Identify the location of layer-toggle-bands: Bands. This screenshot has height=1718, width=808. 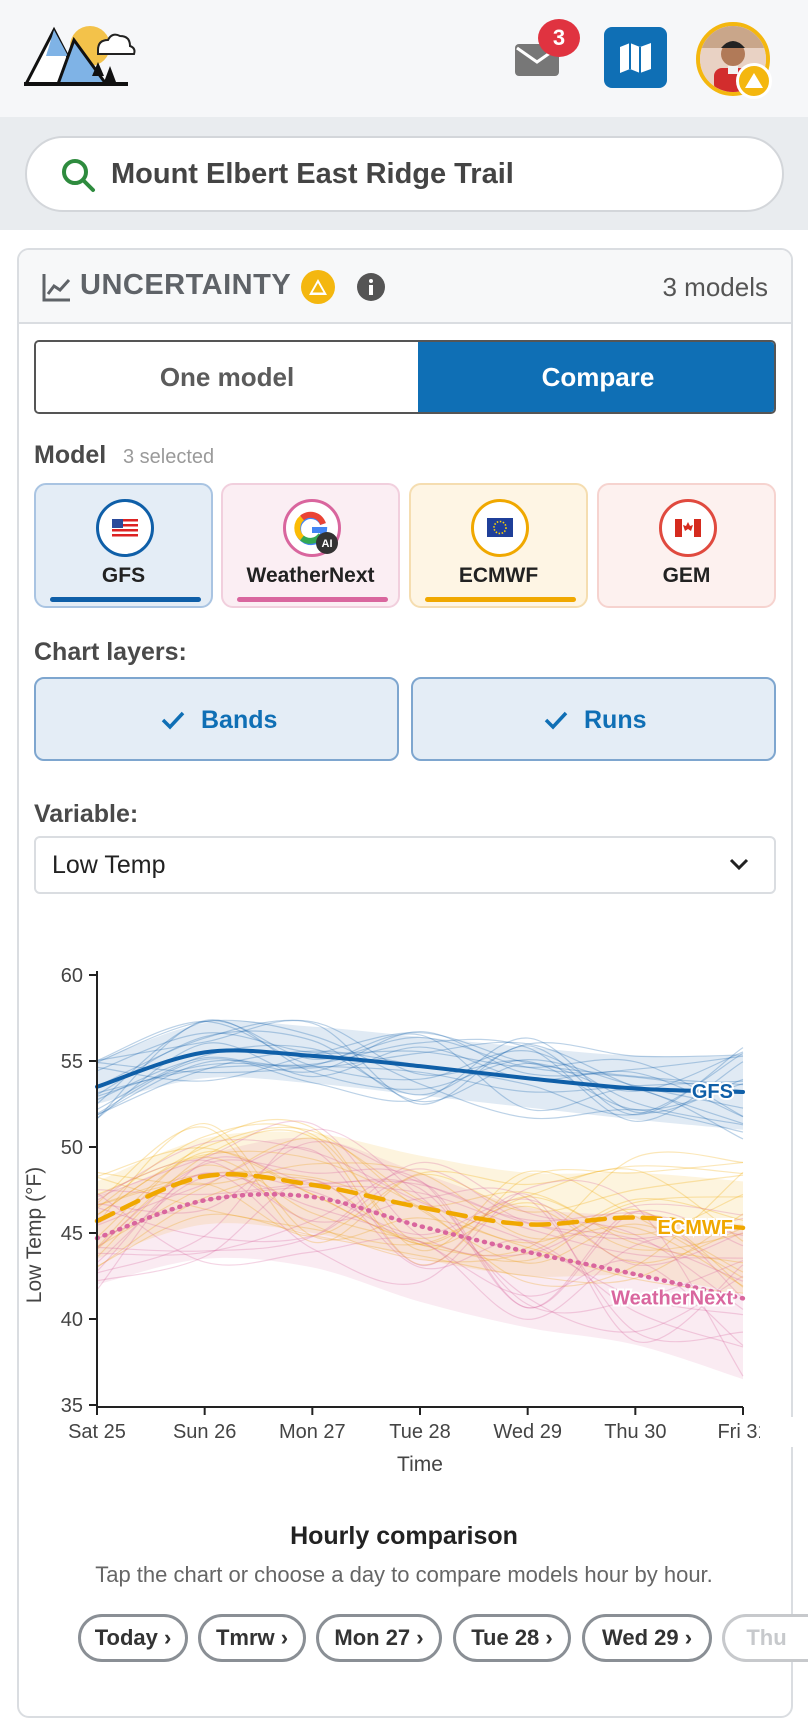
(216, 719).